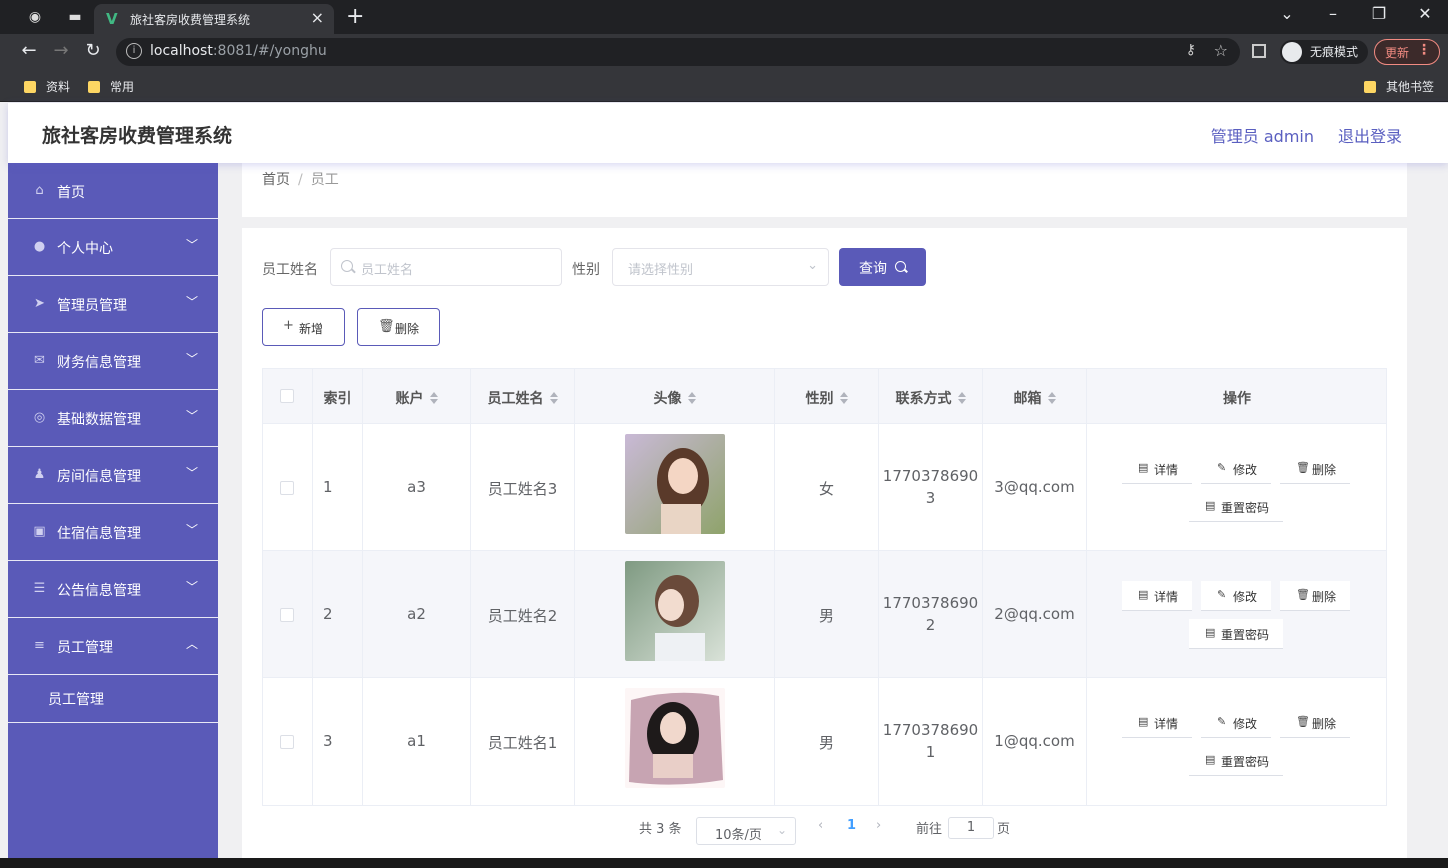  I want to click on cell-email: 3@qq.com, so click(1034, 487).